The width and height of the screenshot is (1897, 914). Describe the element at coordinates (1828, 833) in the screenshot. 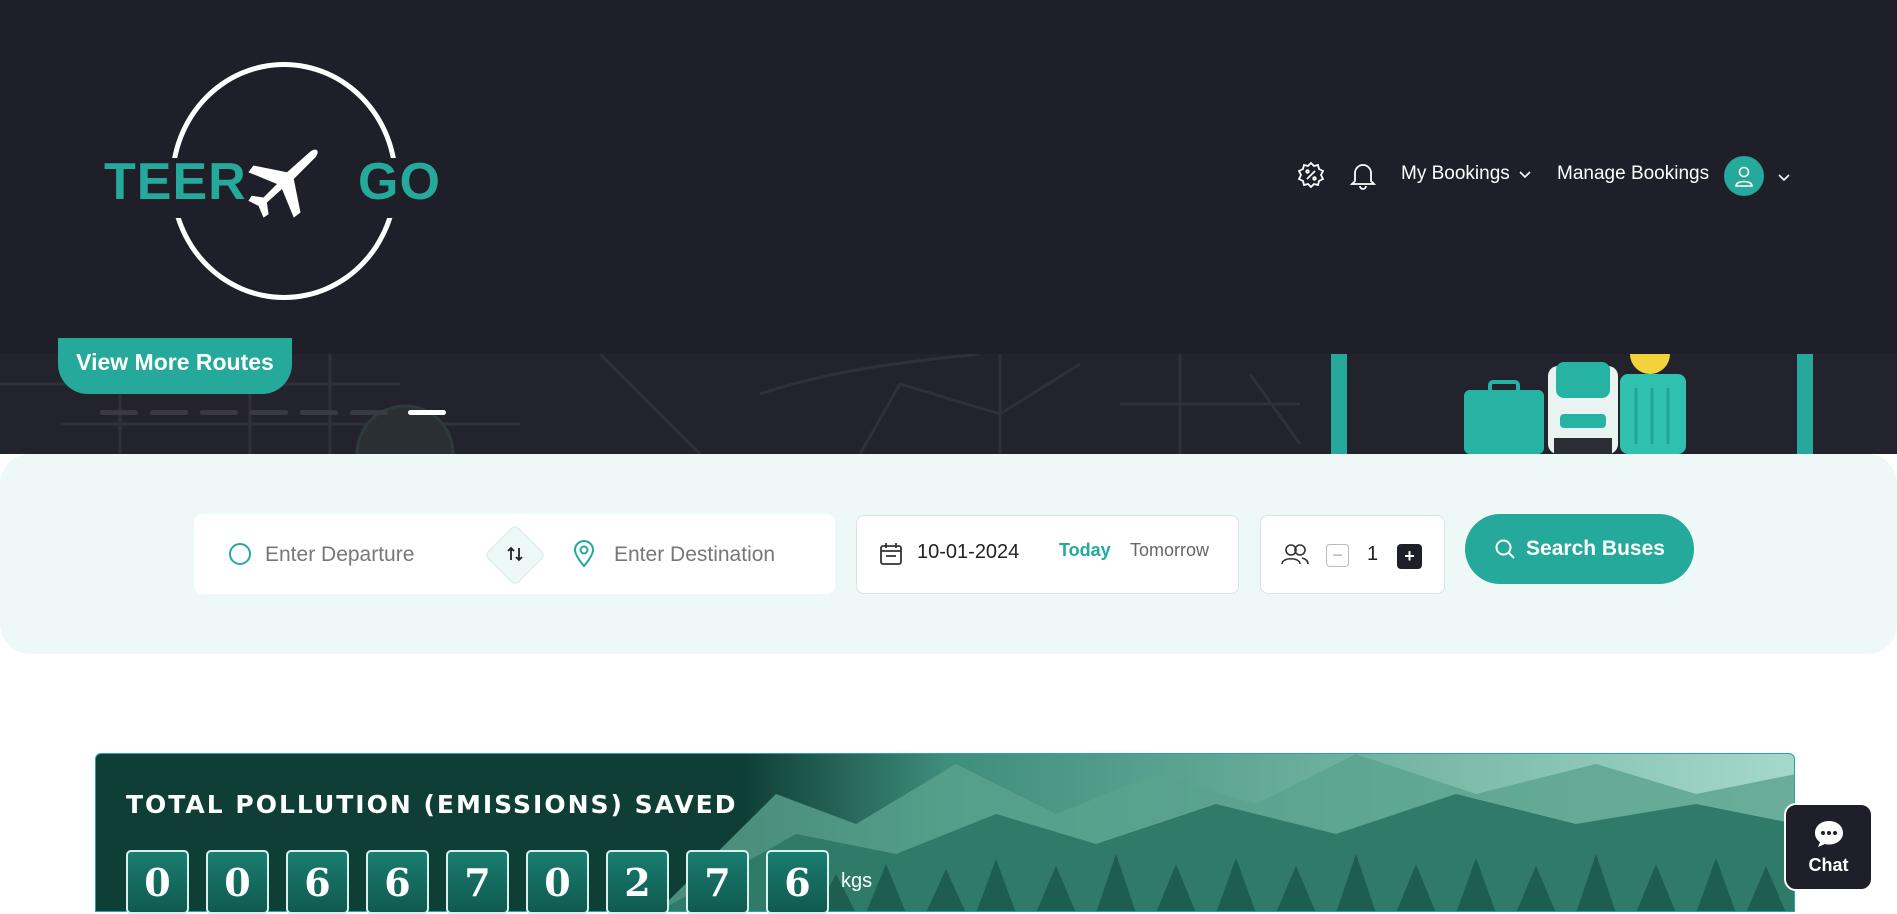

I see `chat-bubble-icon` at that location.